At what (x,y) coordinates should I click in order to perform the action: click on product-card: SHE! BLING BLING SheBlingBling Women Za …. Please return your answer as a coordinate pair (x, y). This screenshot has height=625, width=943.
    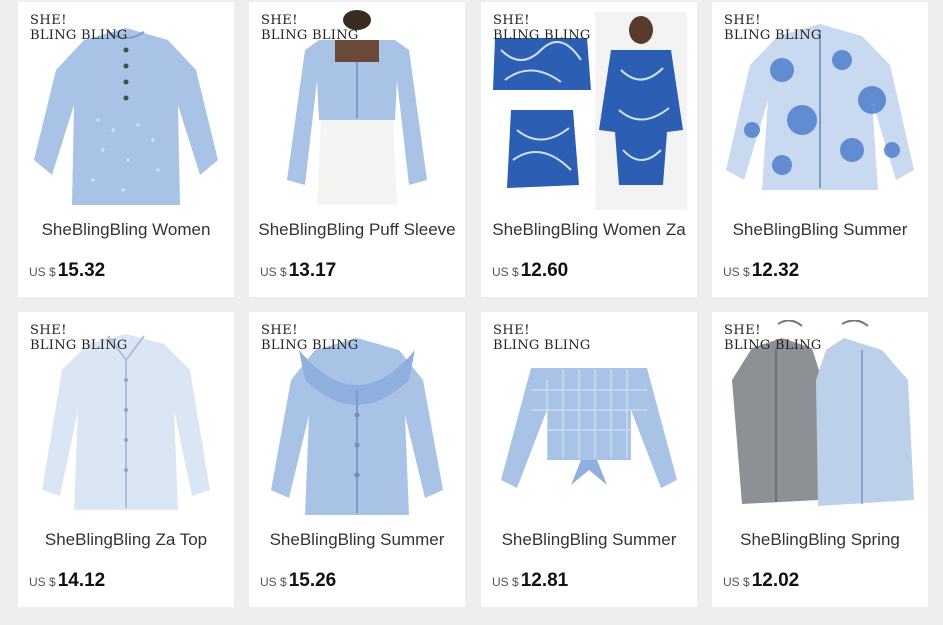
    Looking at the image, I should click on (589, 149).